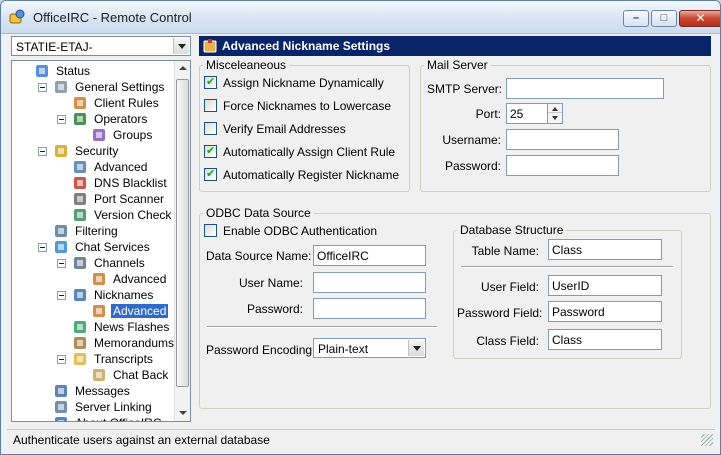  I want to click on class-field-input: Class, so click(605, 339).